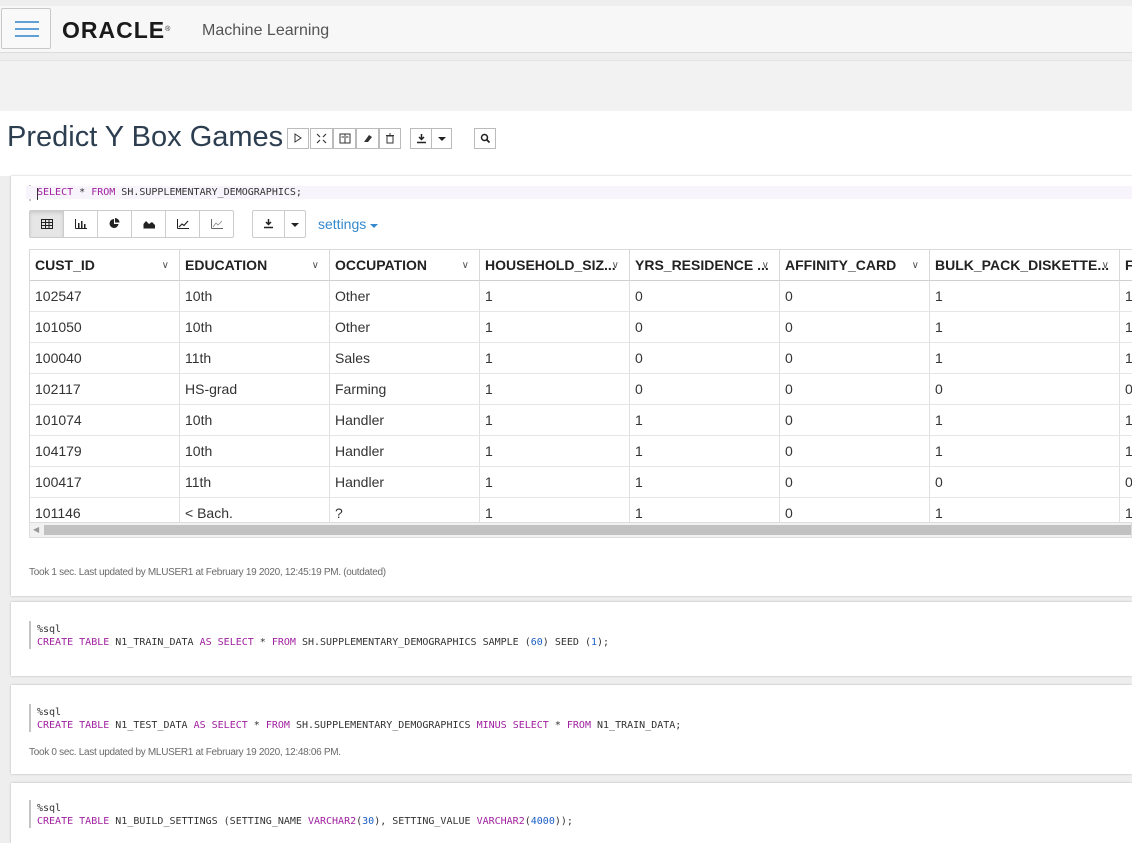 This screenshot has height=843, width=1132. What do you see at coordinates (208, 192) in the screenshot?
I see `code-token: SH.SUPPLEMENTARY_DEMOGRAPHICS;` at bounding box center [208, 192].